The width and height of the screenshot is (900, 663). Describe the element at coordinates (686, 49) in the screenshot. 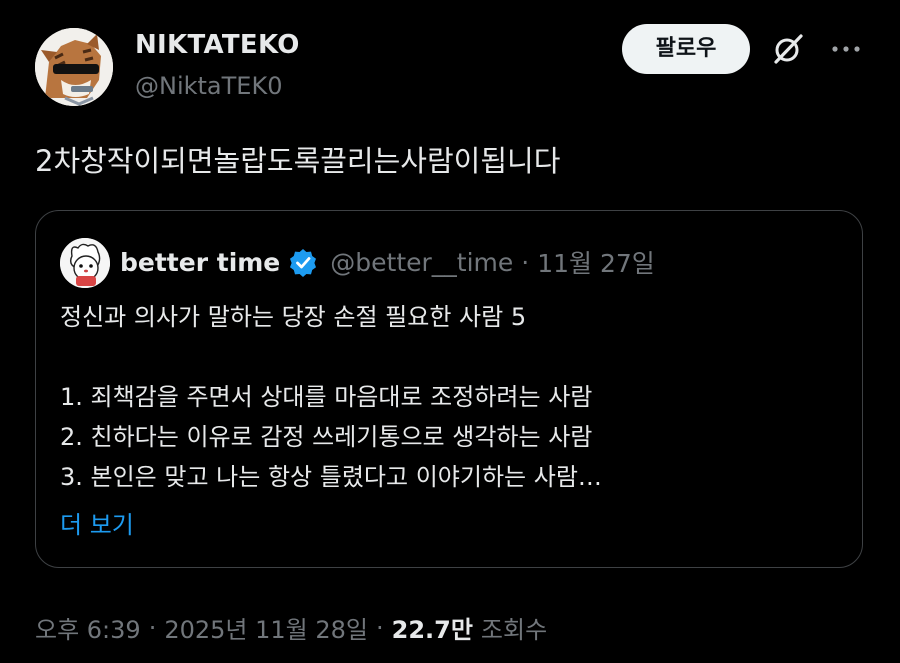

I see `follow-button: 팔로우` at that location.